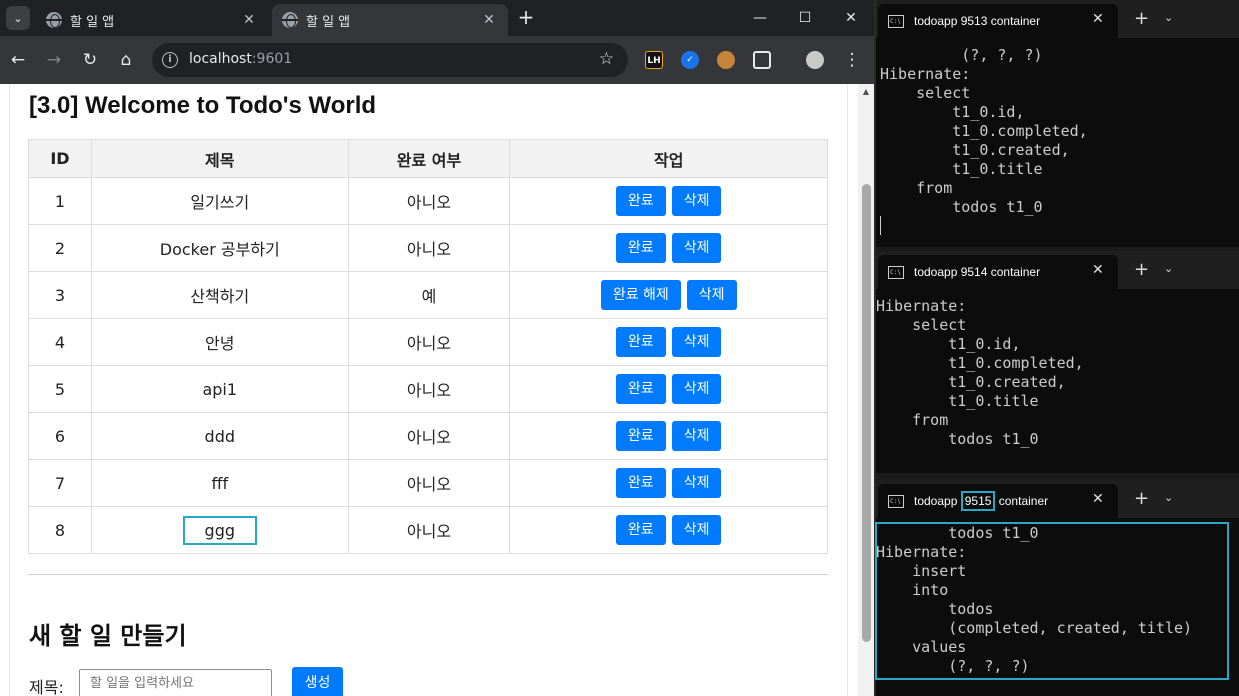 The height and width of the screenshot is (696, 1239). What do you see at coordinates (219, 295) in the screenshot?
I see `row-title: 산책하기` at bounding box center [219, 295].